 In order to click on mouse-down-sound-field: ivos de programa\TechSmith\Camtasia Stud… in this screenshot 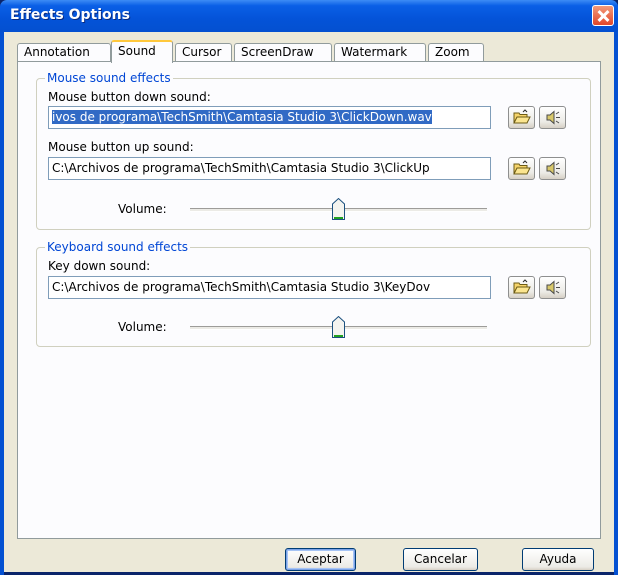, I will do `click(269, 117)`.